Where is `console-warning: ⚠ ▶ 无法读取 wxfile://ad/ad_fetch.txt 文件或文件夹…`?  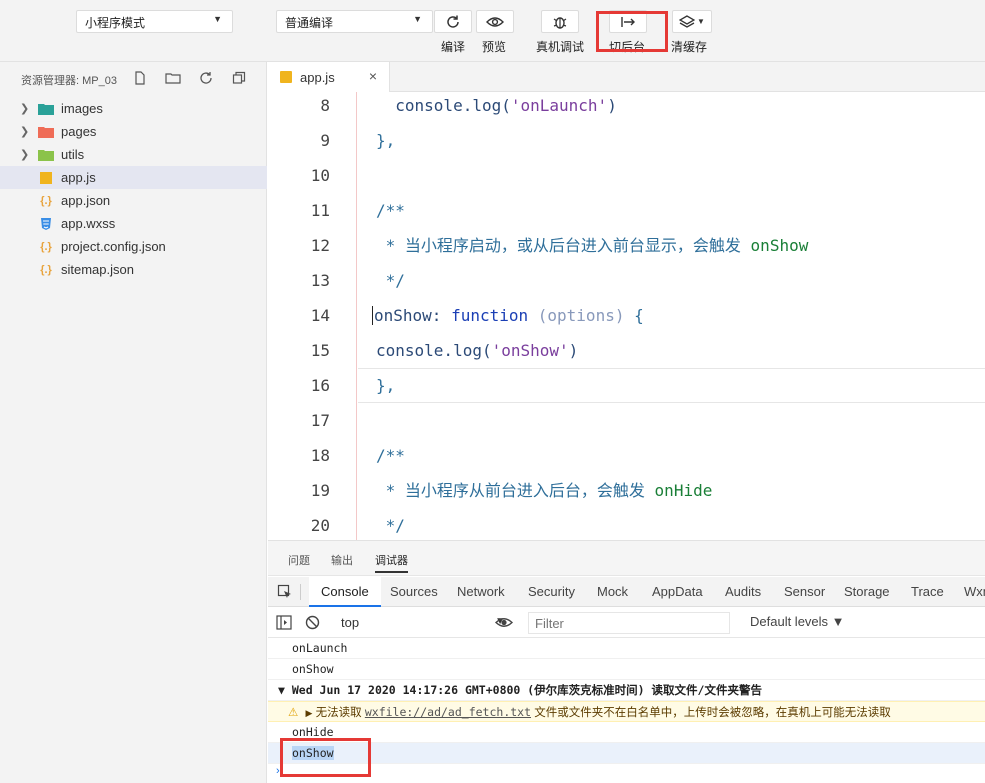 console-warning: ⚠ ▶ 无法读取 wxfile://ad/ad_fetch.txt 文件或文件夹… is located at coordinates (626, 711).